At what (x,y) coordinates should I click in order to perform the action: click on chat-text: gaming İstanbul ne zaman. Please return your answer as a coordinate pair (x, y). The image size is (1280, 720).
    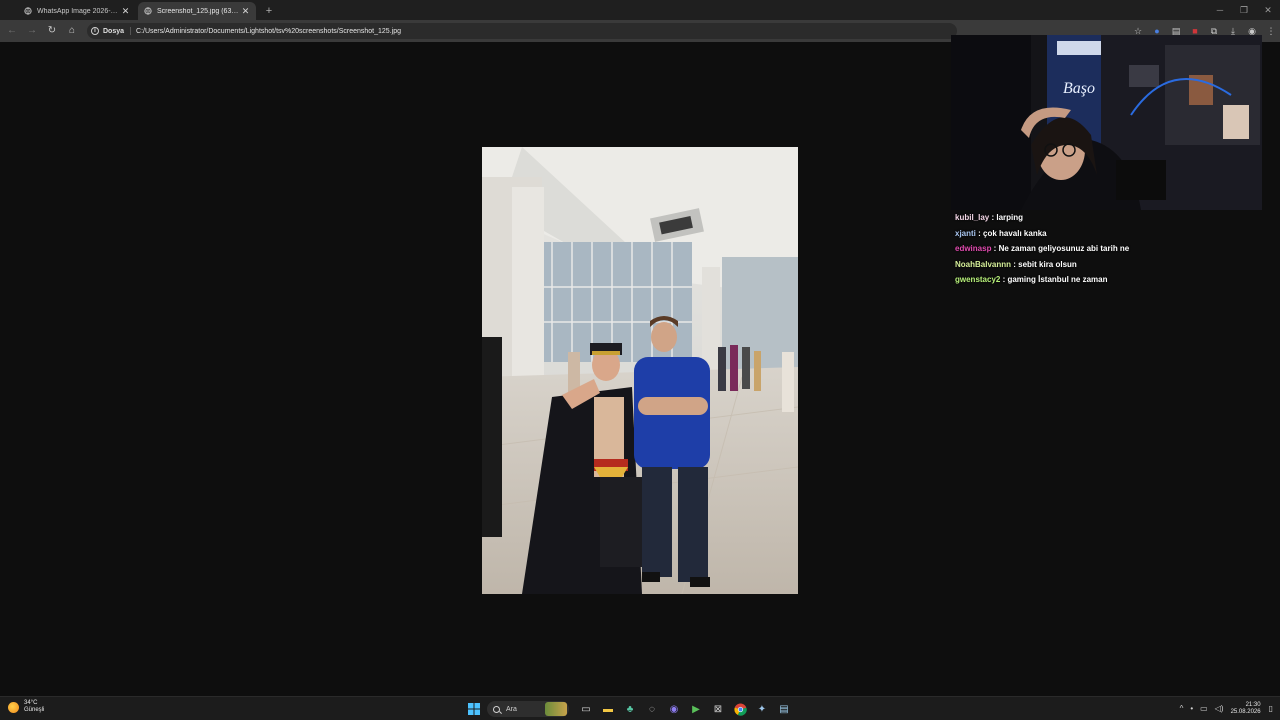
    Looking at the image, I should click on (1057, 279).